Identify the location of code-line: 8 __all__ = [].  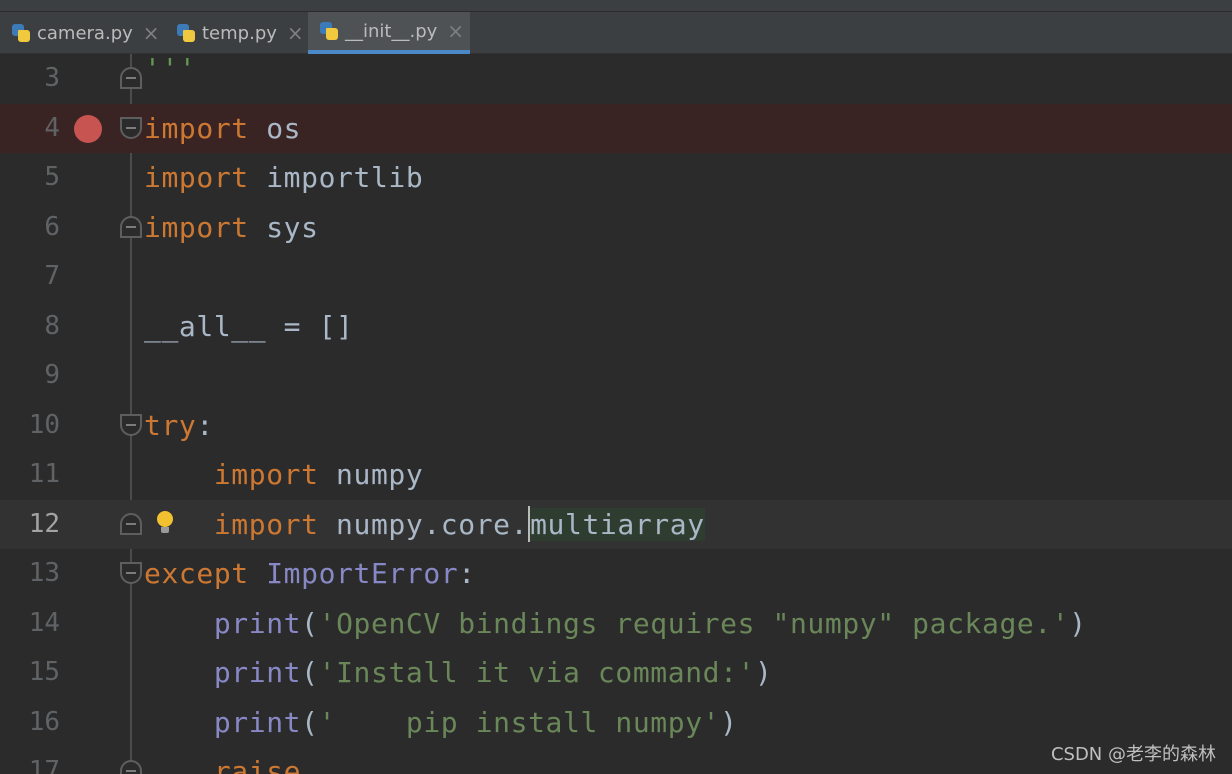
(616, 327).